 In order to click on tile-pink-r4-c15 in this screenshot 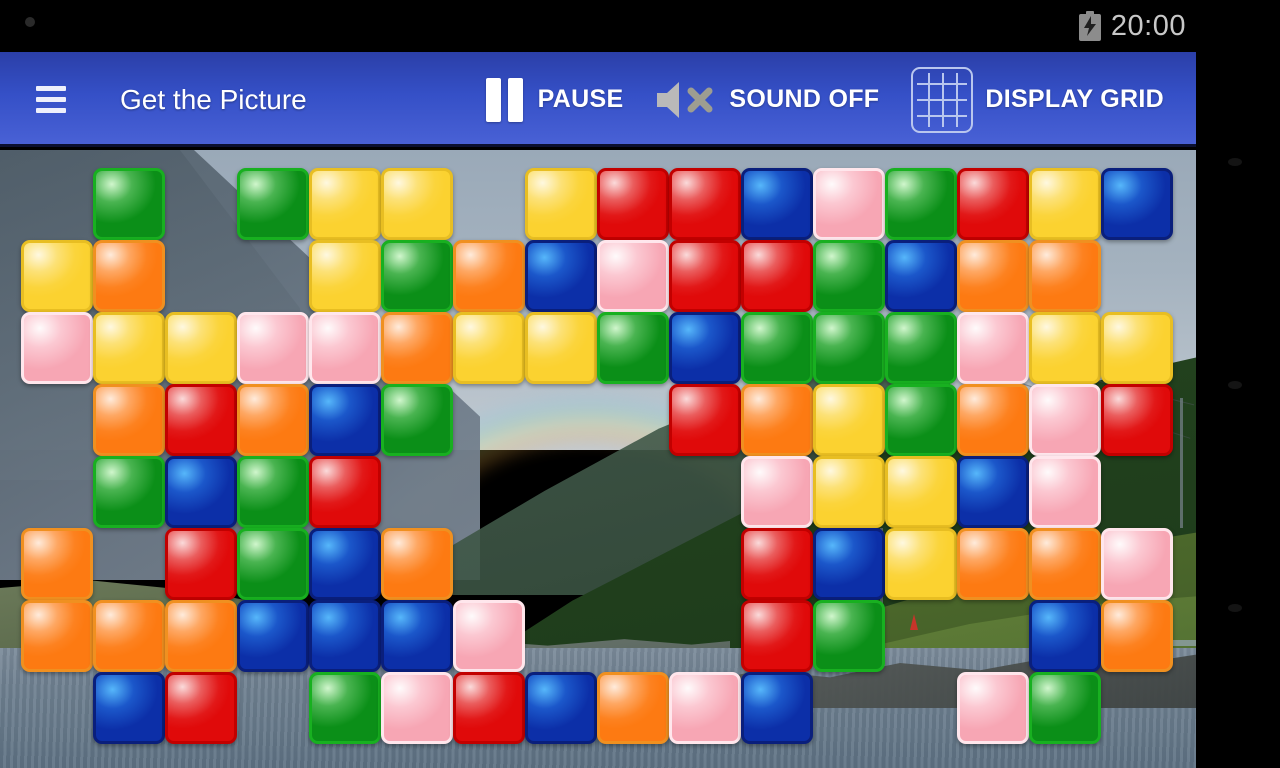, I will do `click(1065, 420)`.